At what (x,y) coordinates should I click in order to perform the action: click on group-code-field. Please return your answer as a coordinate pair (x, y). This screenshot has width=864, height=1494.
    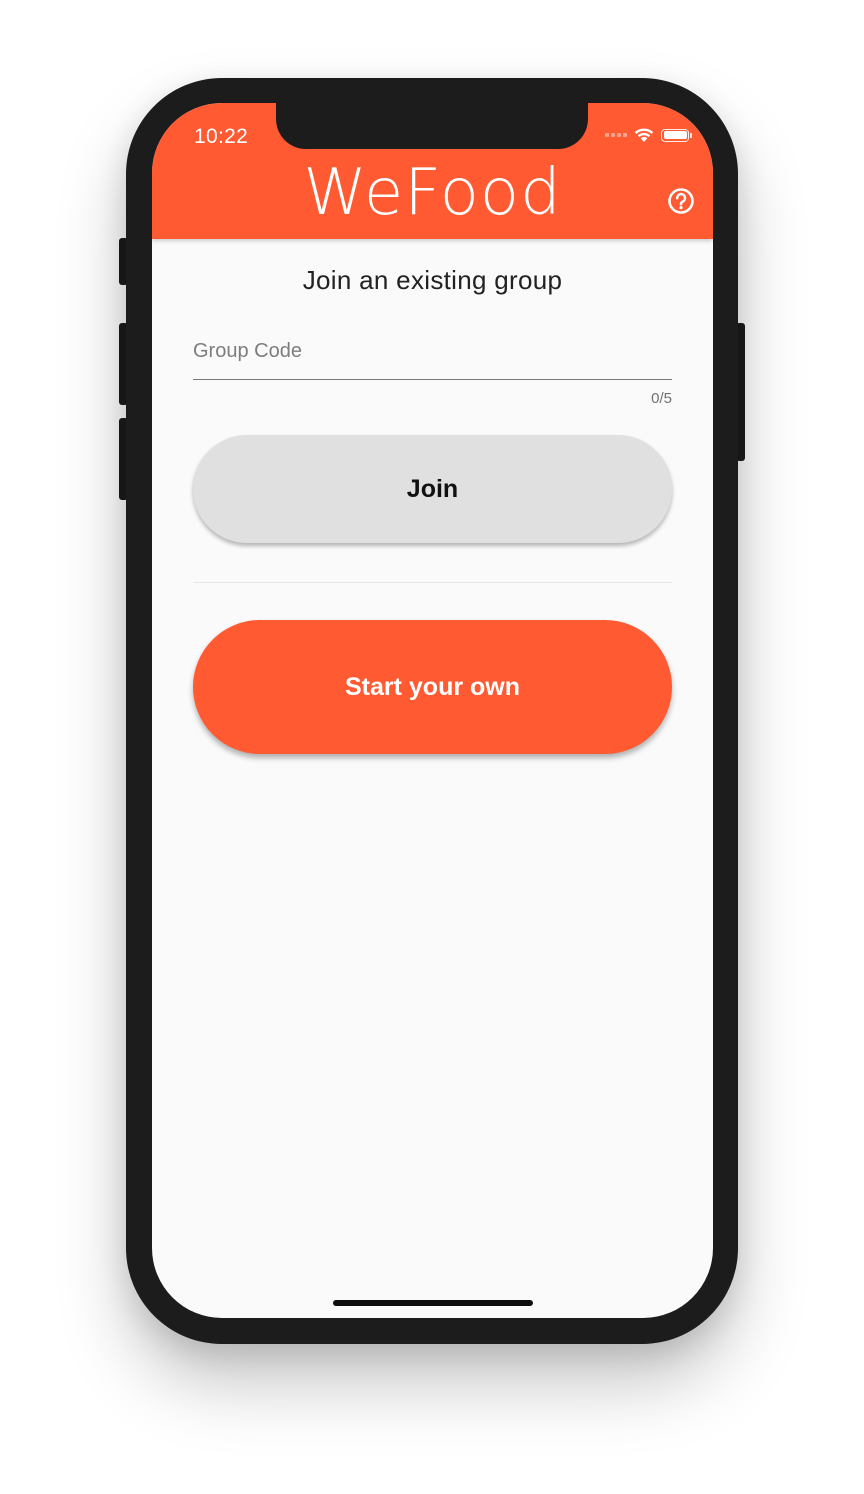
    Looking at the image, I should click on (432, 351).